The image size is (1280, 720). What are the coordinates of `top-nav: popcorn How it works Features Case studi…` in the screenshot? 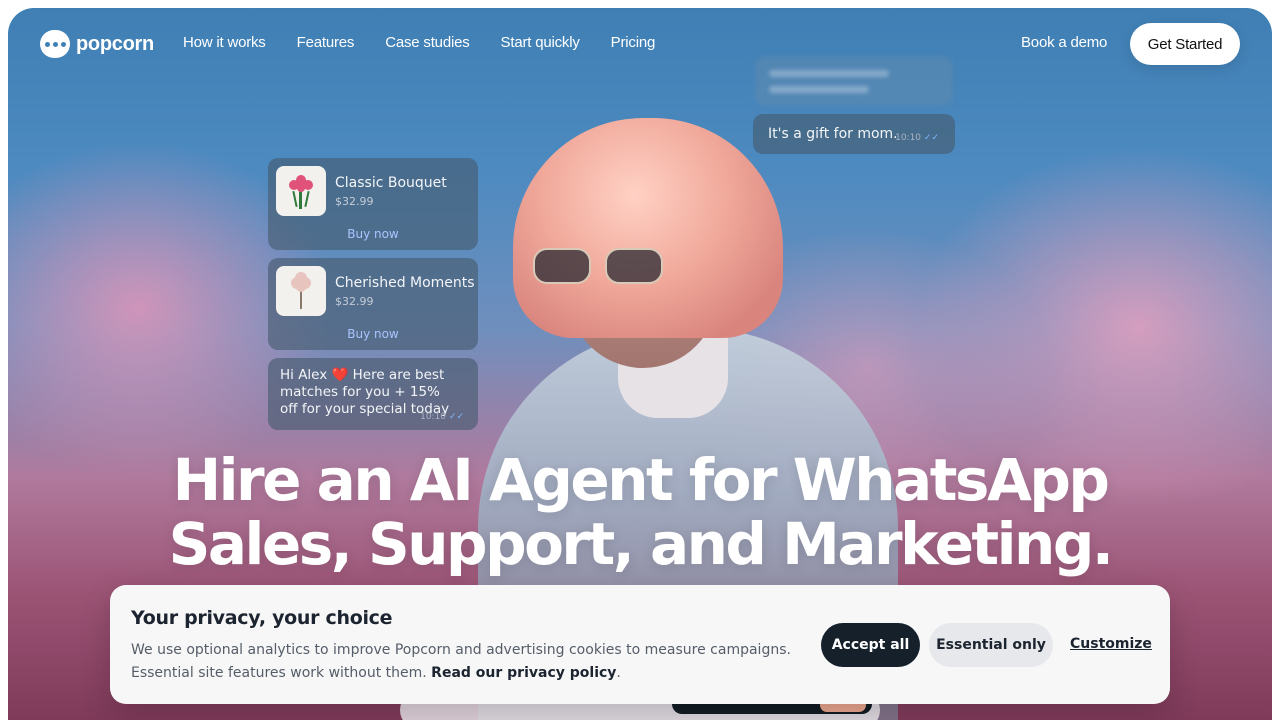 It's located at (640, 44).